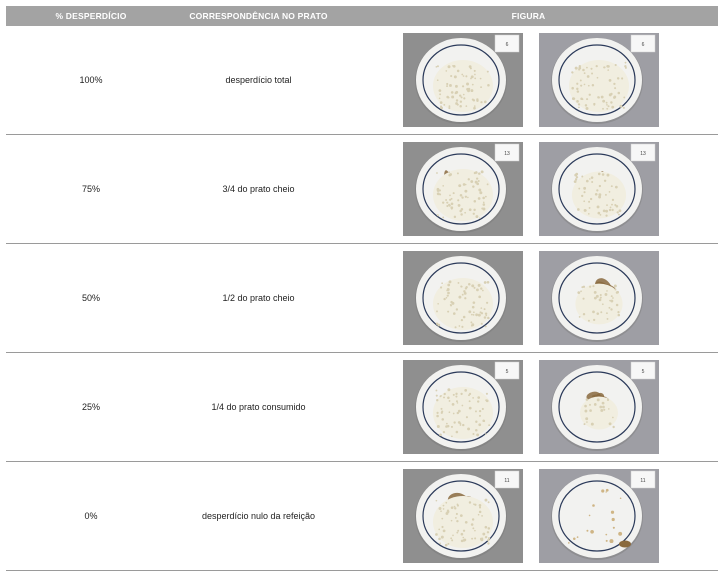 This screenshot has width=724, height=573. Describe the element at coordinates (625, 544) in the screenshot. I see `leftover-scrap` at that location.